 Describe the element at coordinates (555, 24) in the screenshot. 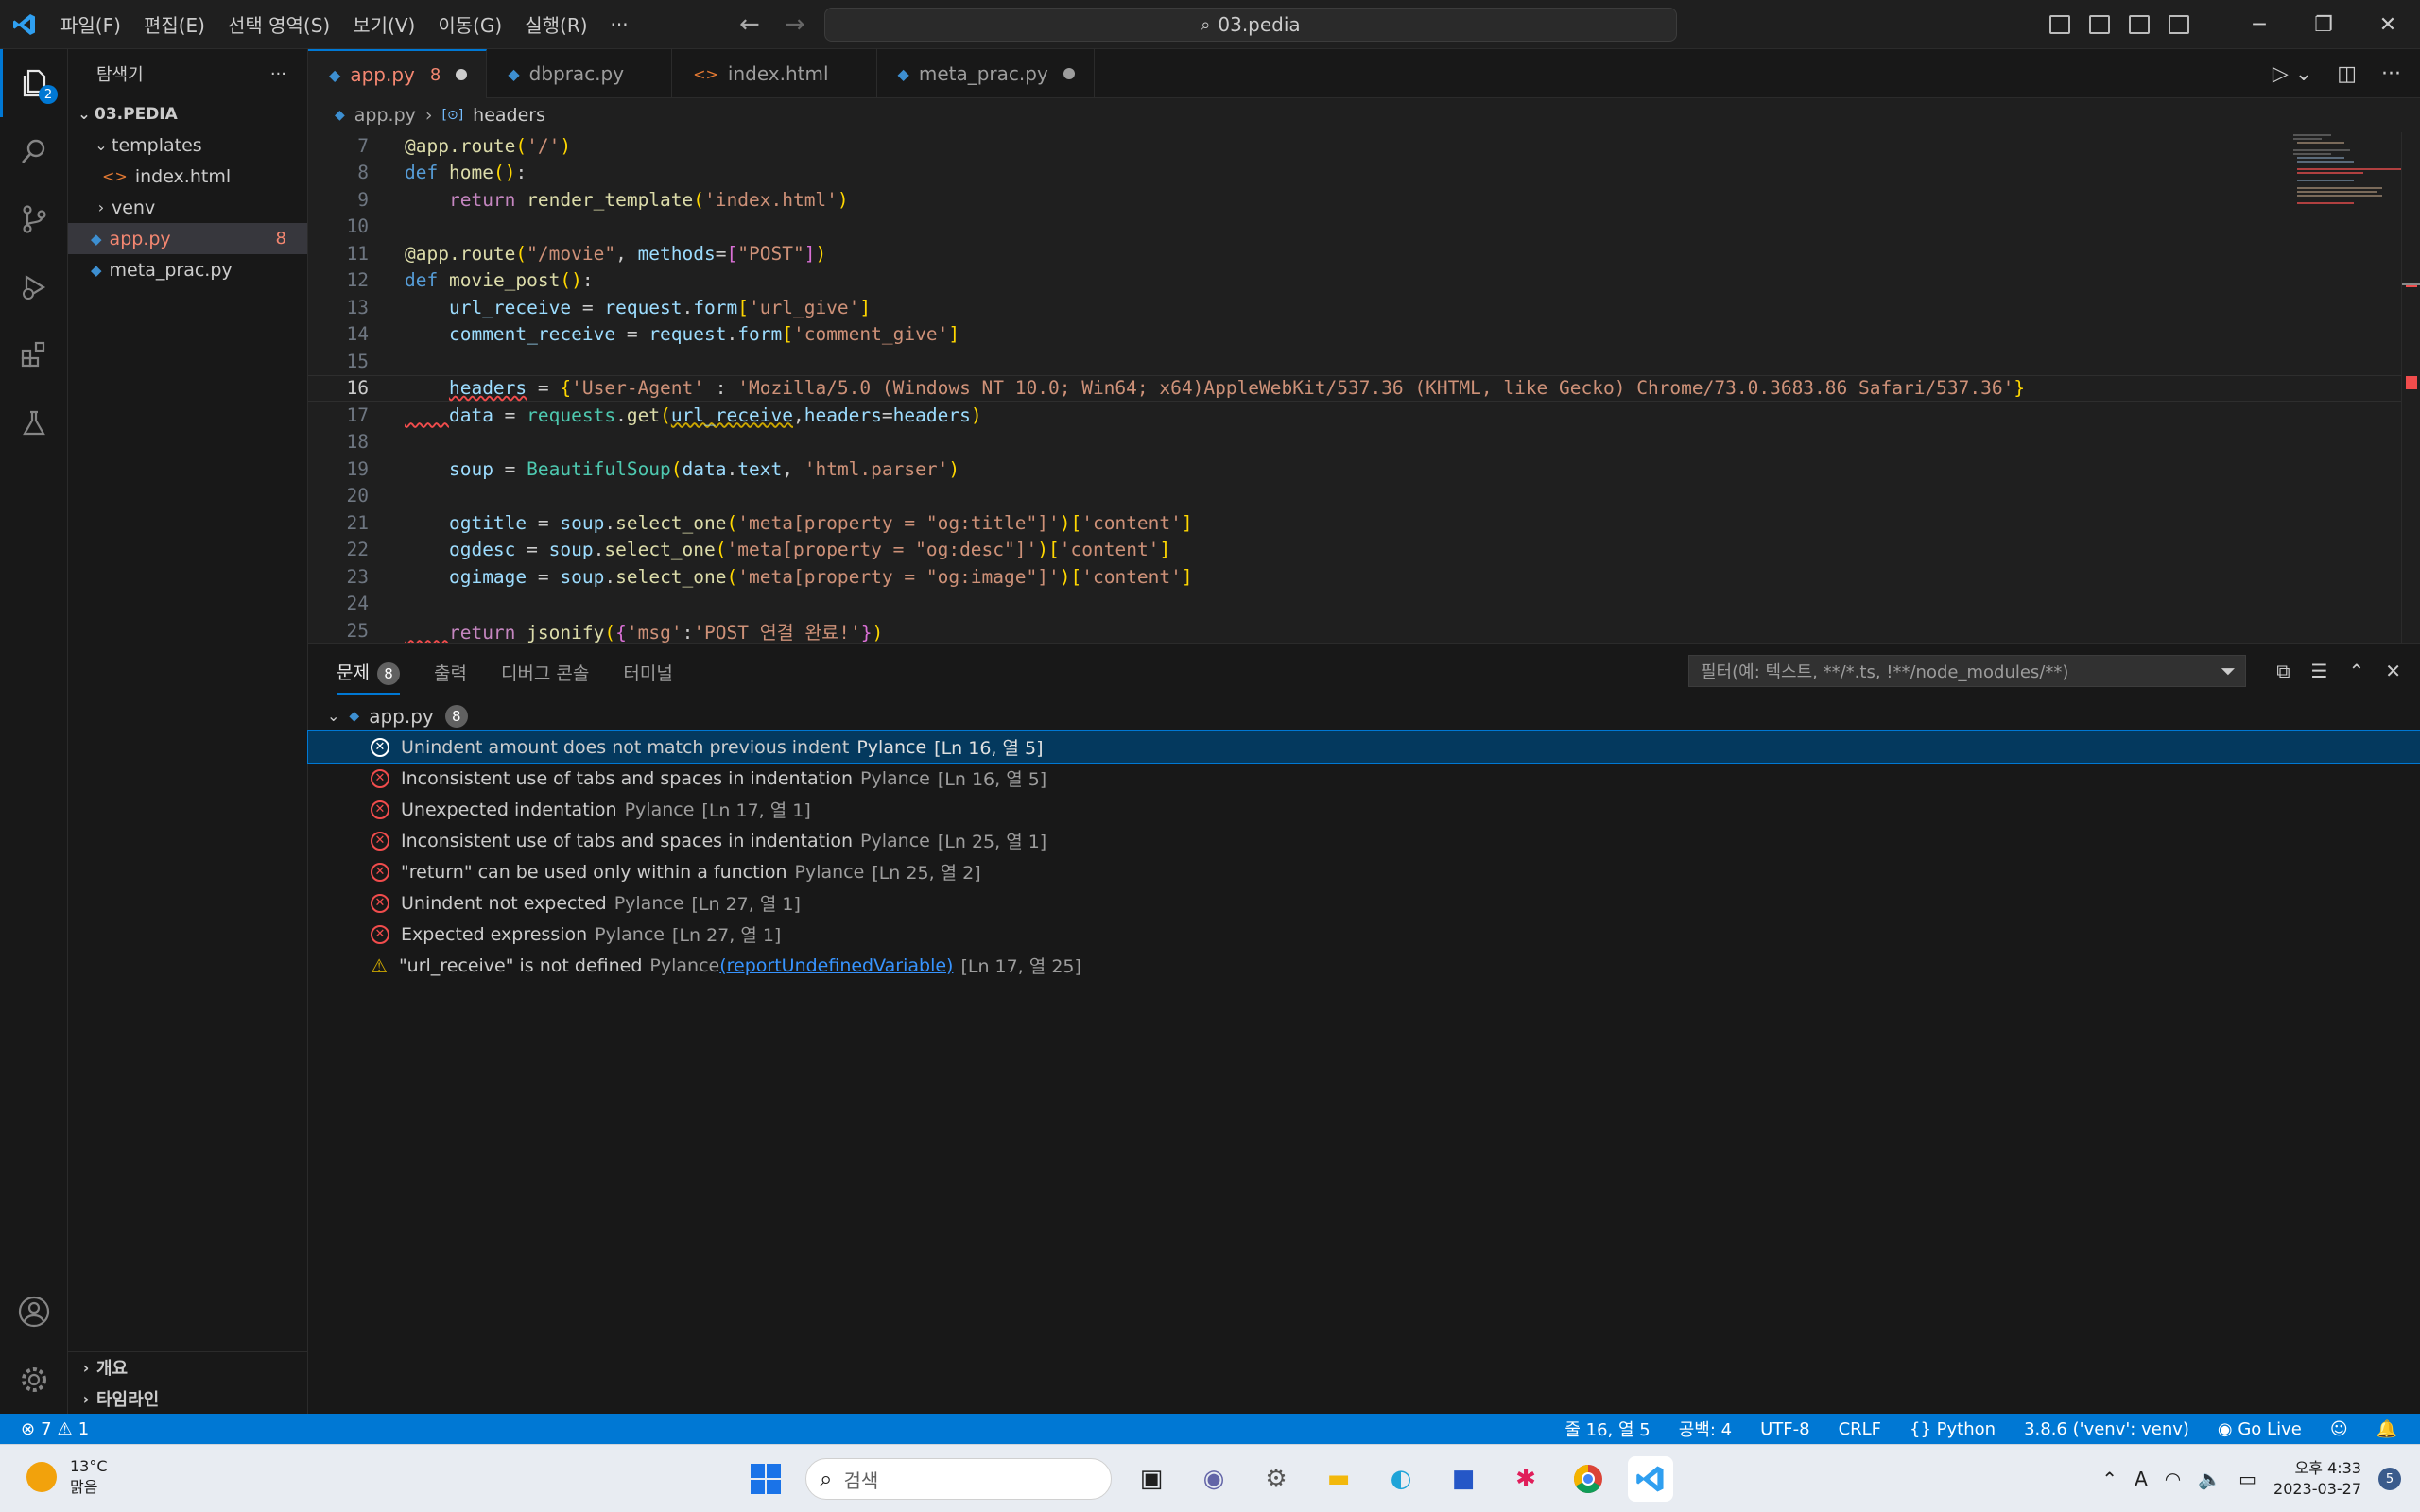

I see `menu-item: 실행(R)` at that location.